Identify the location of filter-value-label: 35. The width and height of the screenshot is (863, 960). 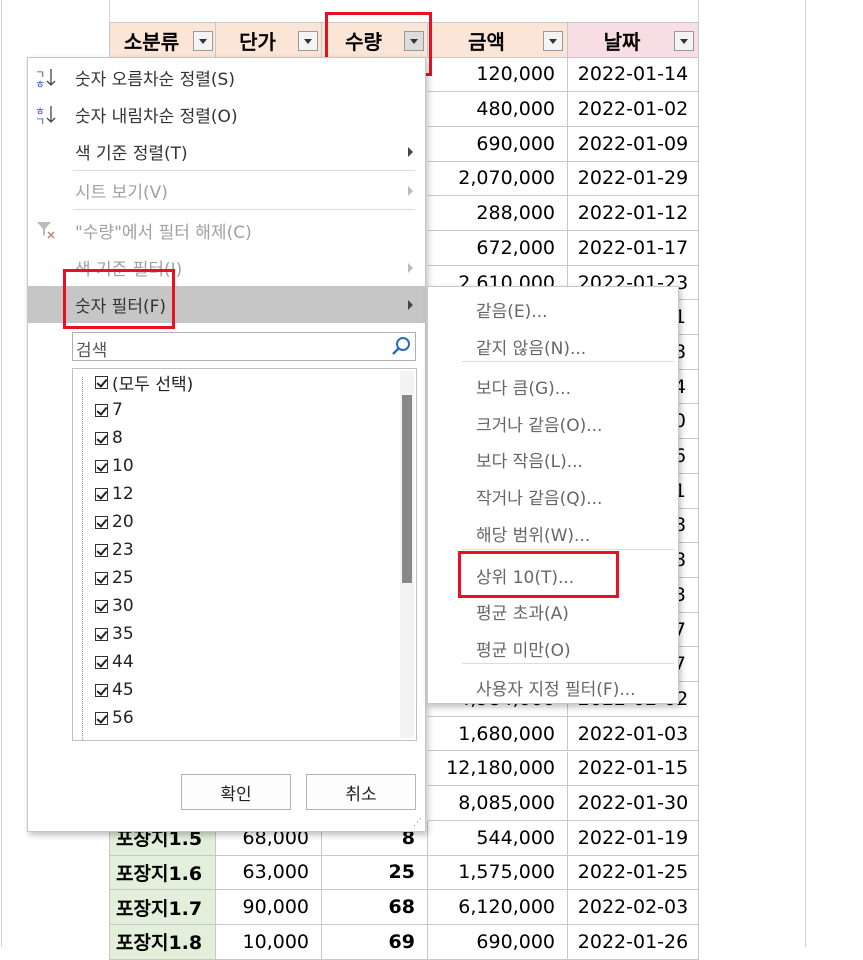
(123, 634).